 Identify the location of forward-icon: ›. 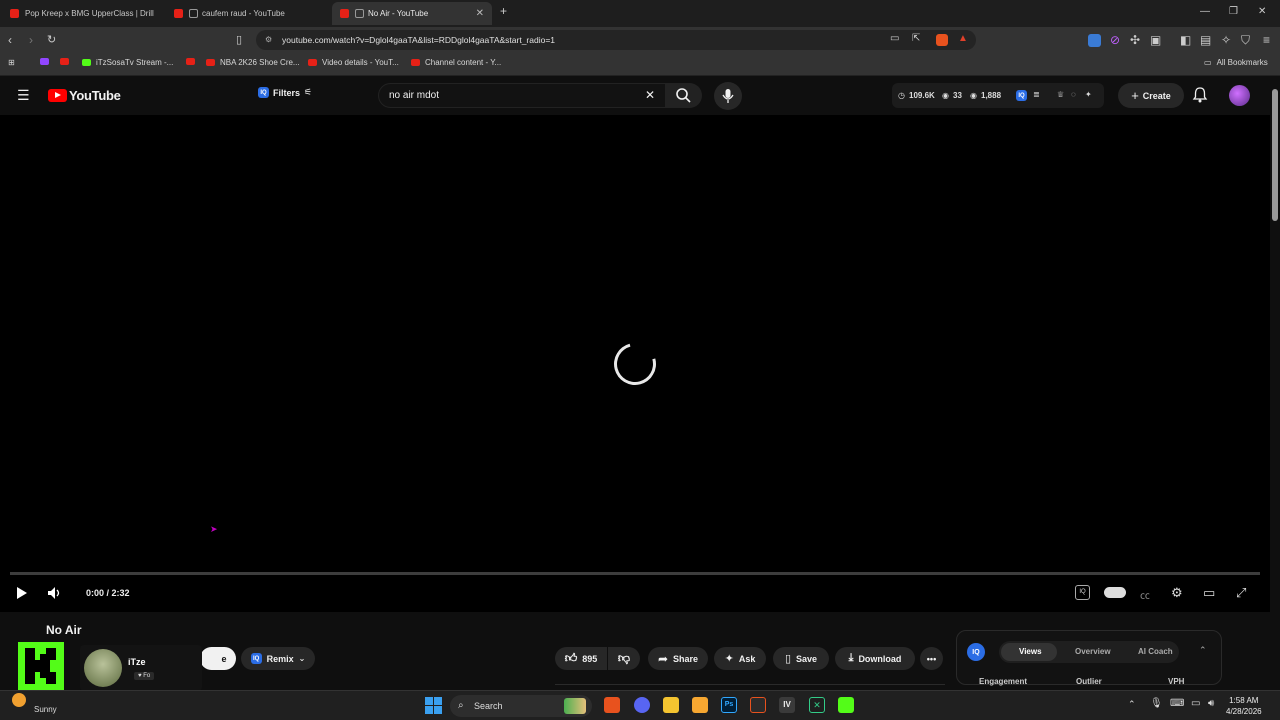
(31, 40).